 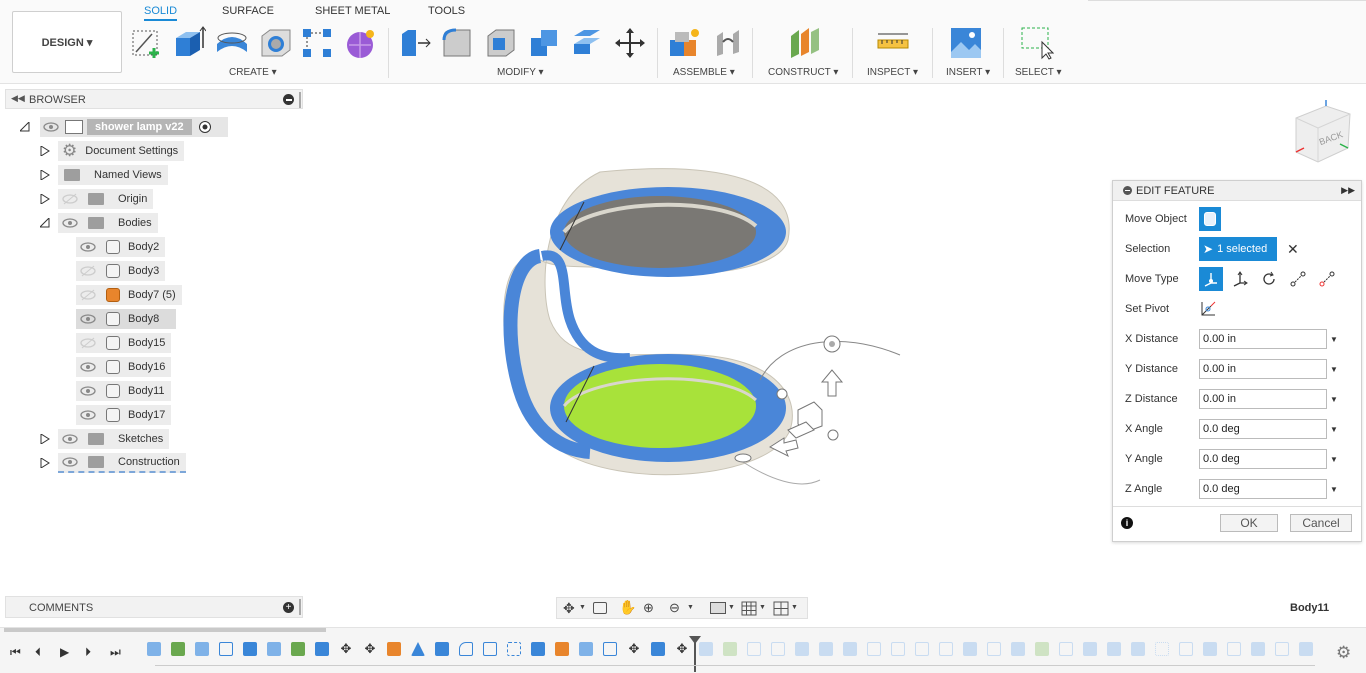 I want to click on grid-icon, so click(x=749, y=608).